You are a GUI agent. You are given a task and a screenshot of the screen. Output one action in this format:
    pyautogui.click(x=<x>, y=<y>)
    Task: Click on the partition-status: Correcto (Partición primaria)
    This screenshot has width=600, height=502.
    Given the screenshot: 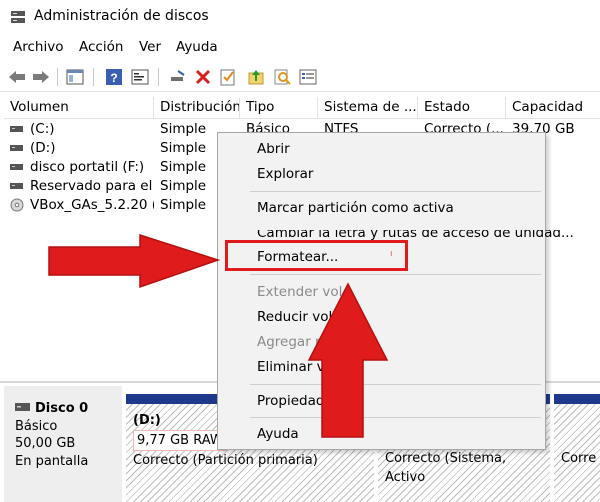 What is the action you would take?
    pyautogui.click(x=225, y=460)
    